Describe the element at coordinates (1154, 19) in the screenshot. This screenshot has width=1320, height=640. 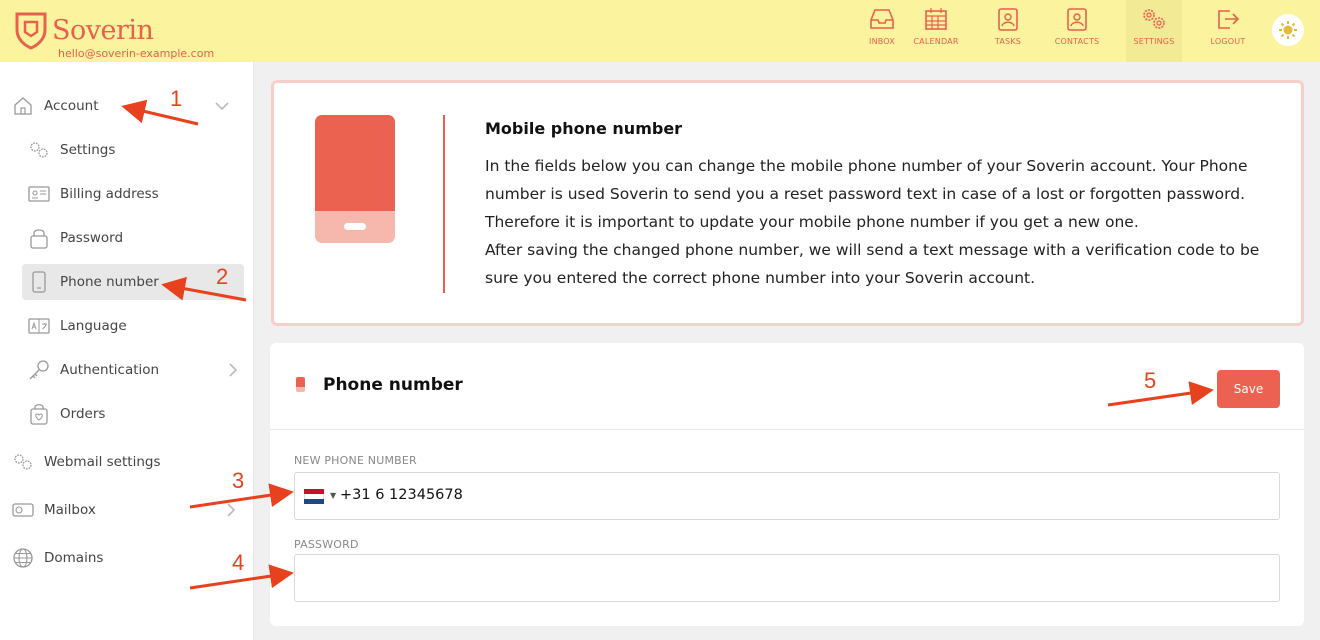
I see `settings-icon` at that location.